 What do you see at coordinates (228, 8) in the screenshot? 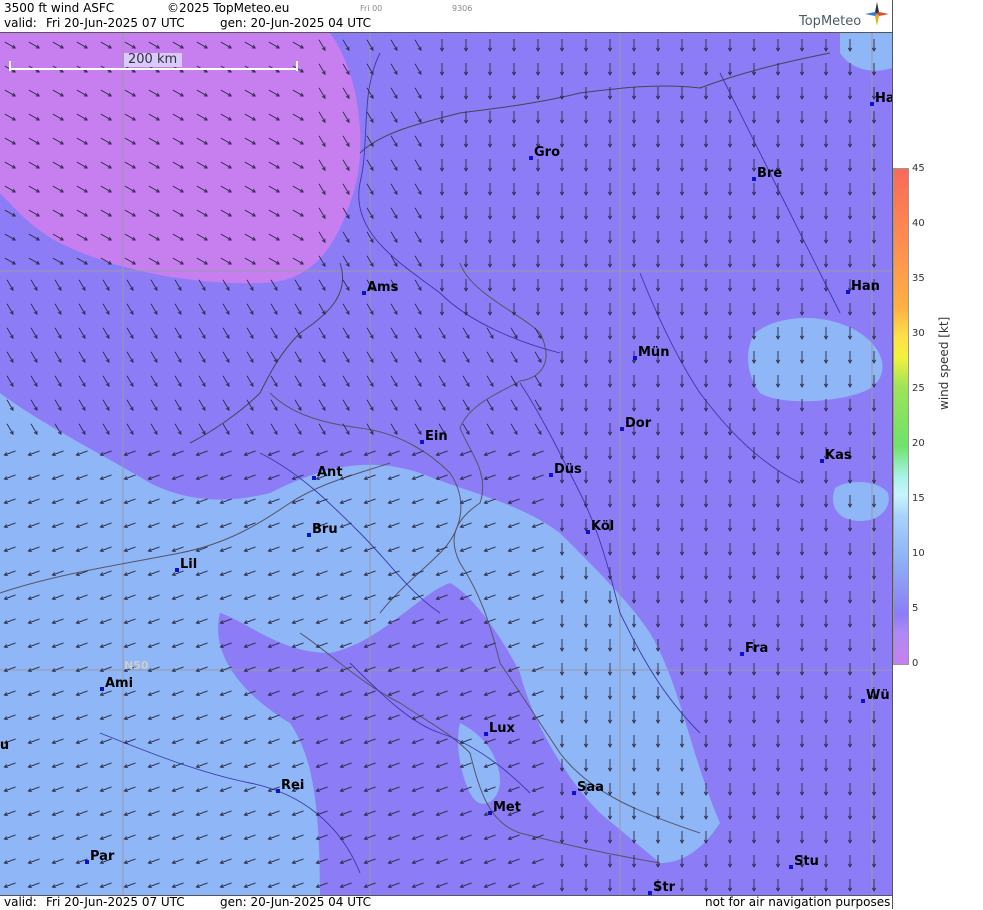
I see `copyright: ©2025 TopMeteo.eu` at bounding box center [228, 8].